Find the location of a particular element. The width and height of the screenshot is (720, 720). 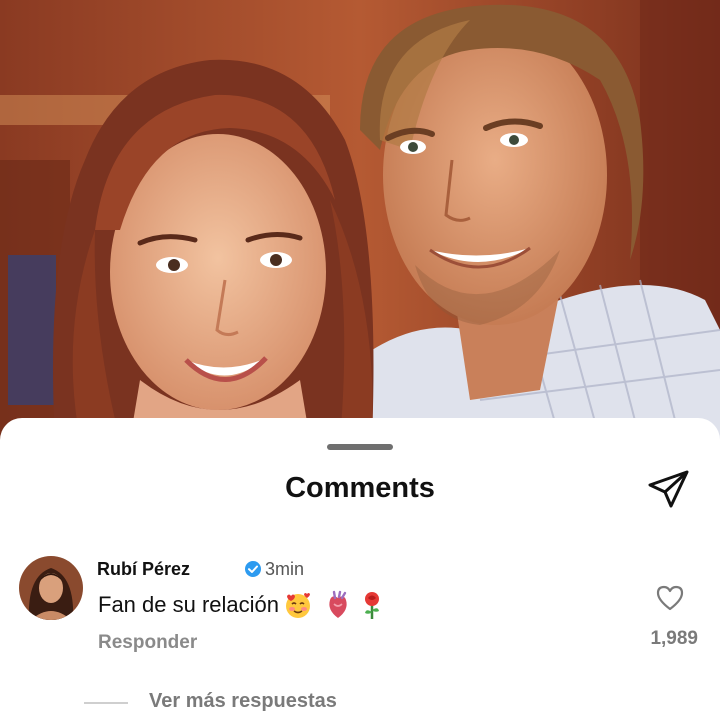

smiling-face-with-hearts-icon is located at coordinates (298, 605).